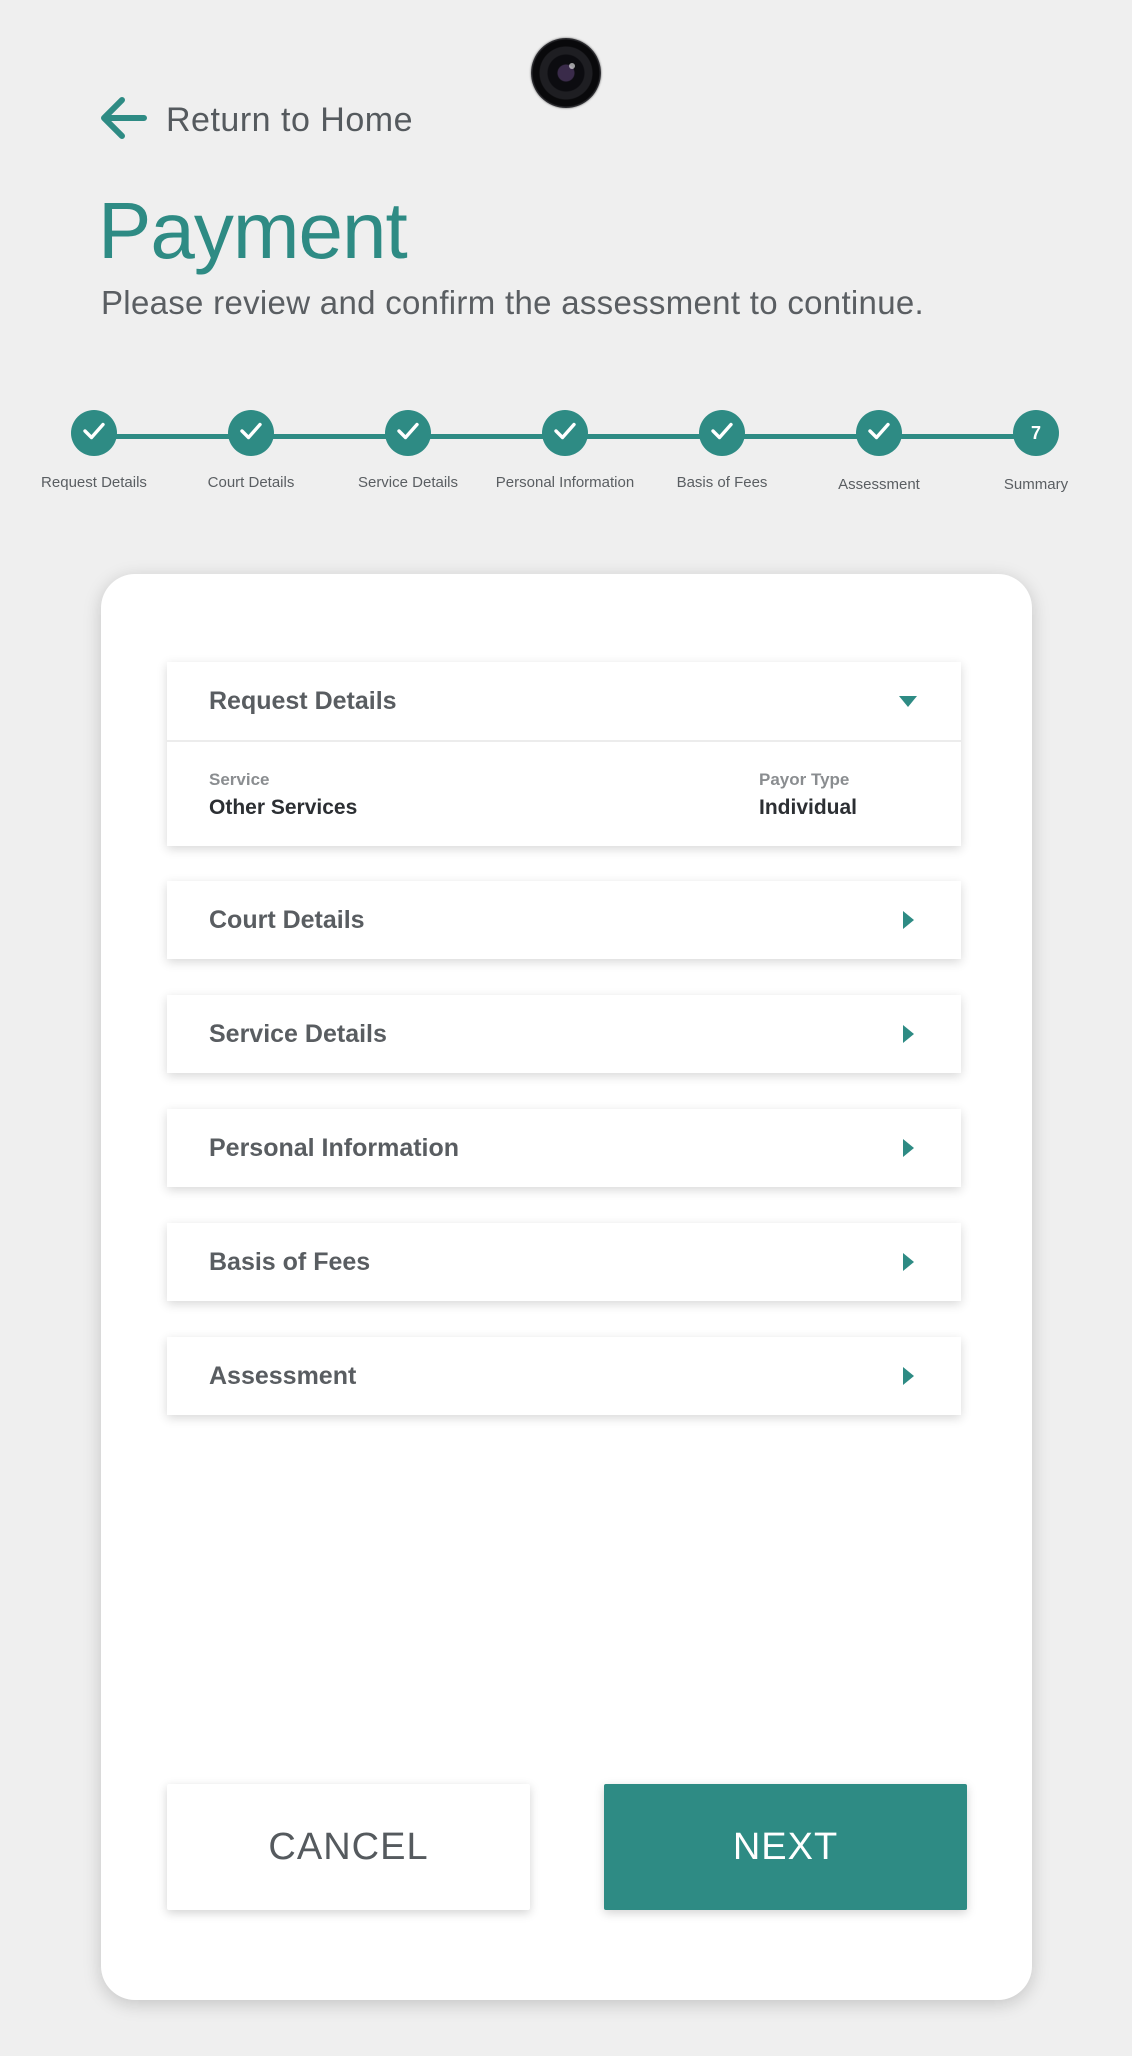 The width and height of the screenshot is (1132, 2056). I want to click on section-header: Personal Information, so click(564, 1148).